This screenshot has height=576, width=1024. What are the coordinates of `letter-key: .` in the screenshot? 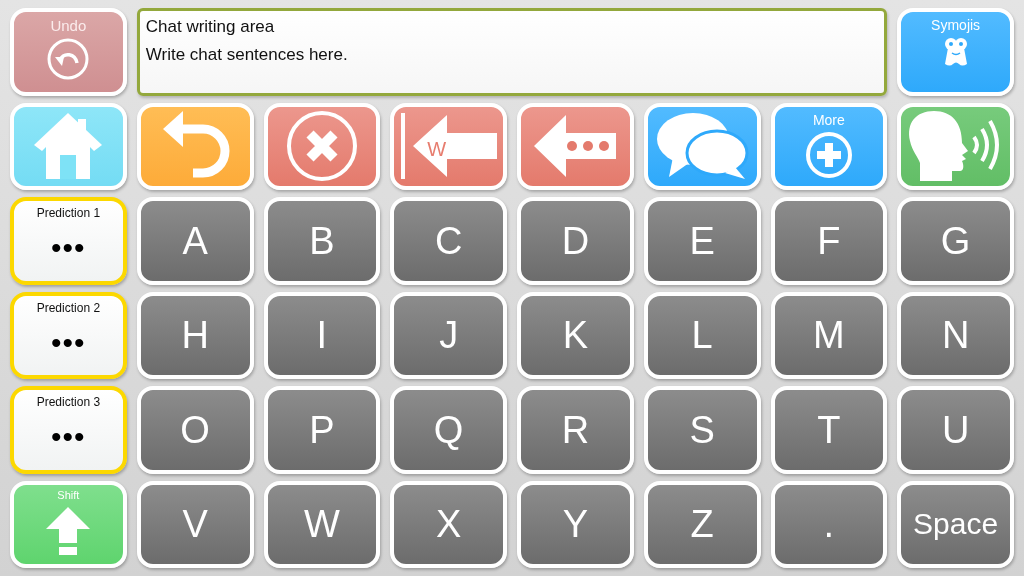 It's located at (829, 524).